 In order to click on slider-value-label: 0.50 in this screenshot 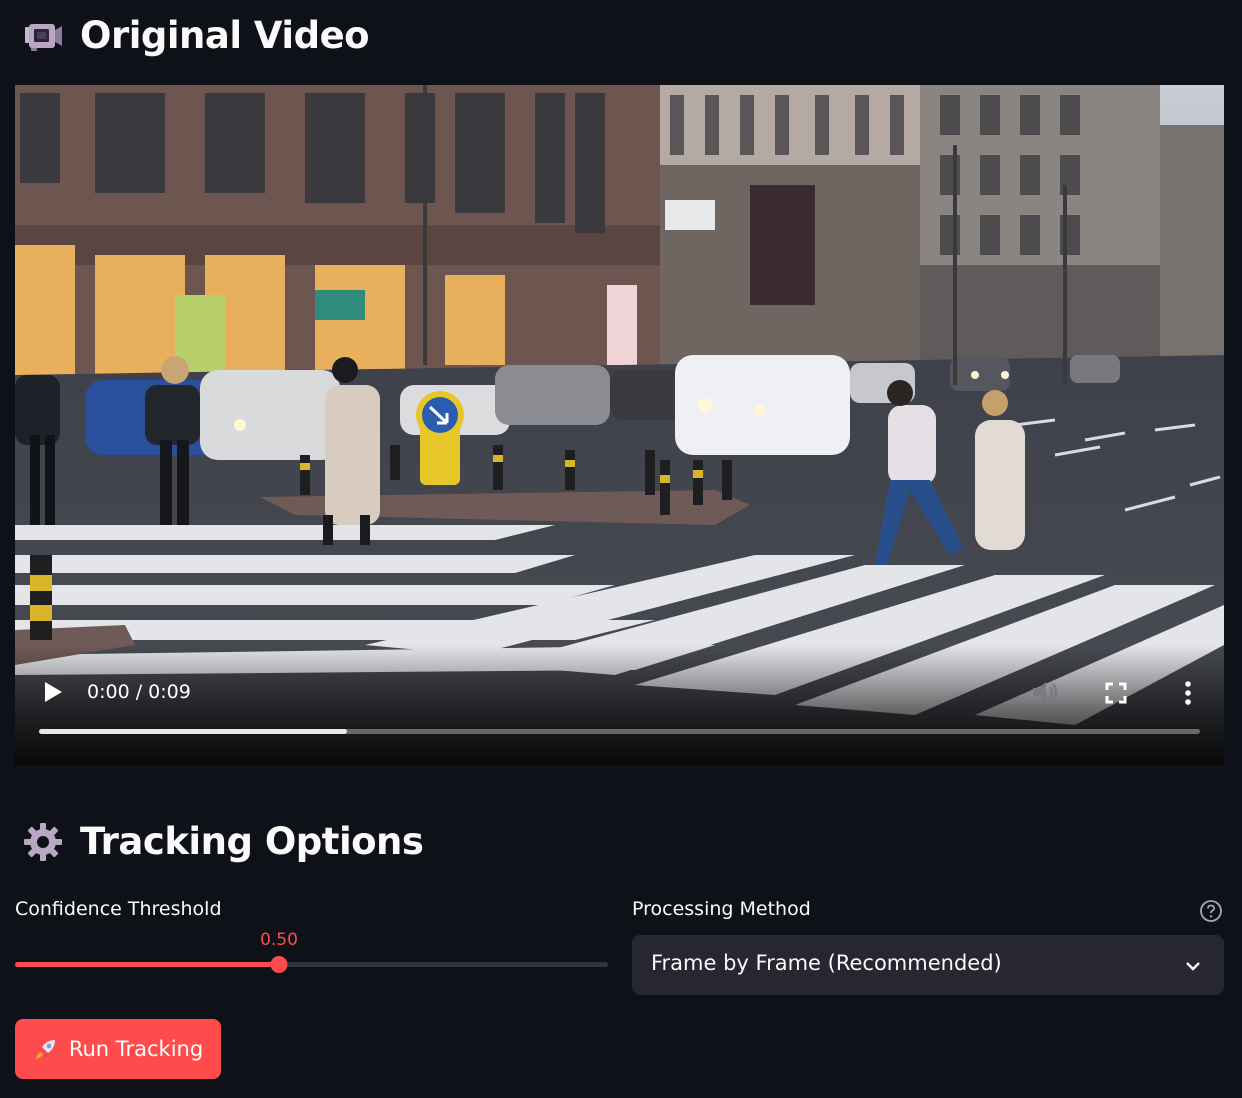, I will do `click(279, 940)`.